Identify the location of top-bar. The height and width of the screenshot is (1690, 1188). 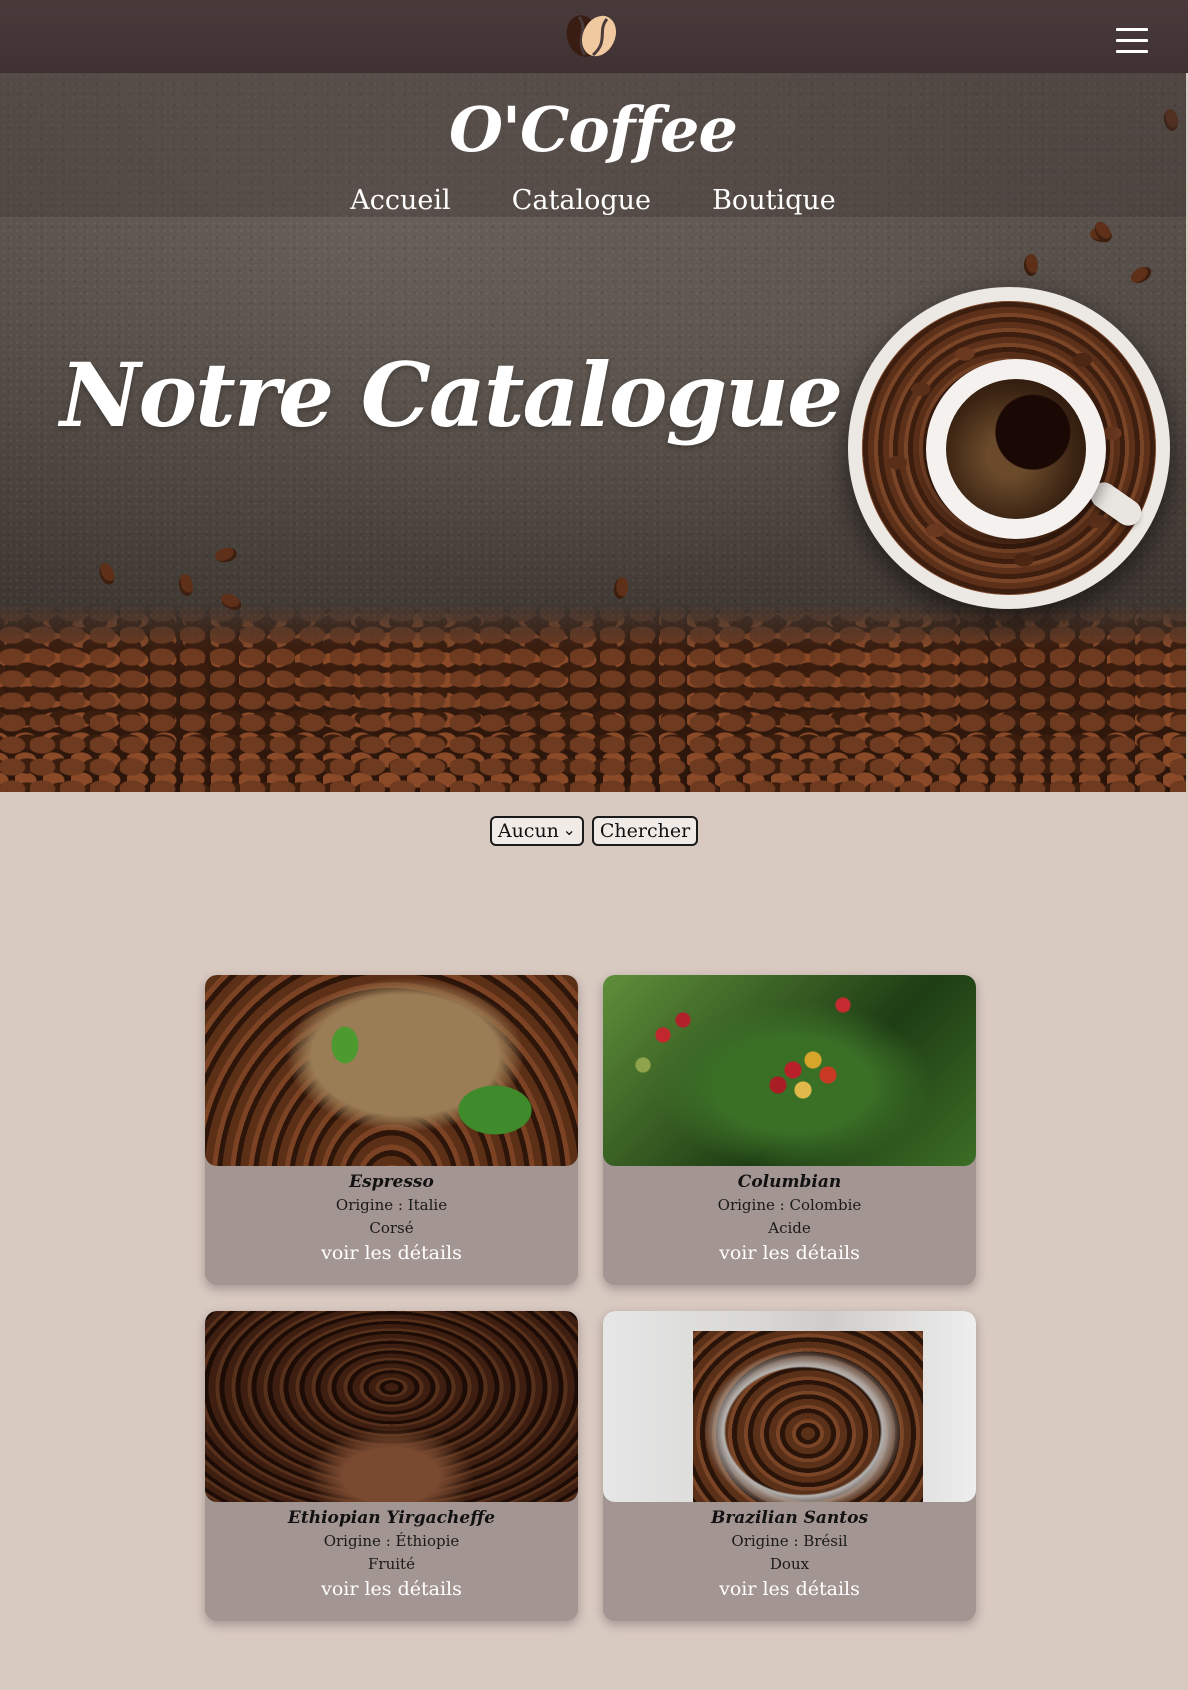
(594, 36).